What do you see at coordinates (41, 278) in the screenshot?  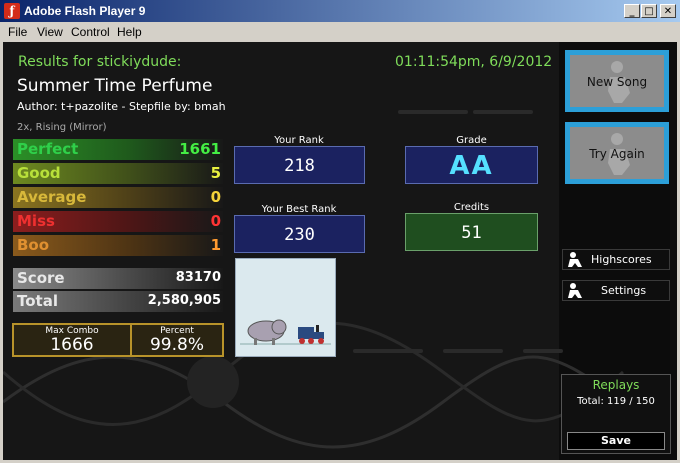 I see `score-label: Score` at bounding box center [41, 278].